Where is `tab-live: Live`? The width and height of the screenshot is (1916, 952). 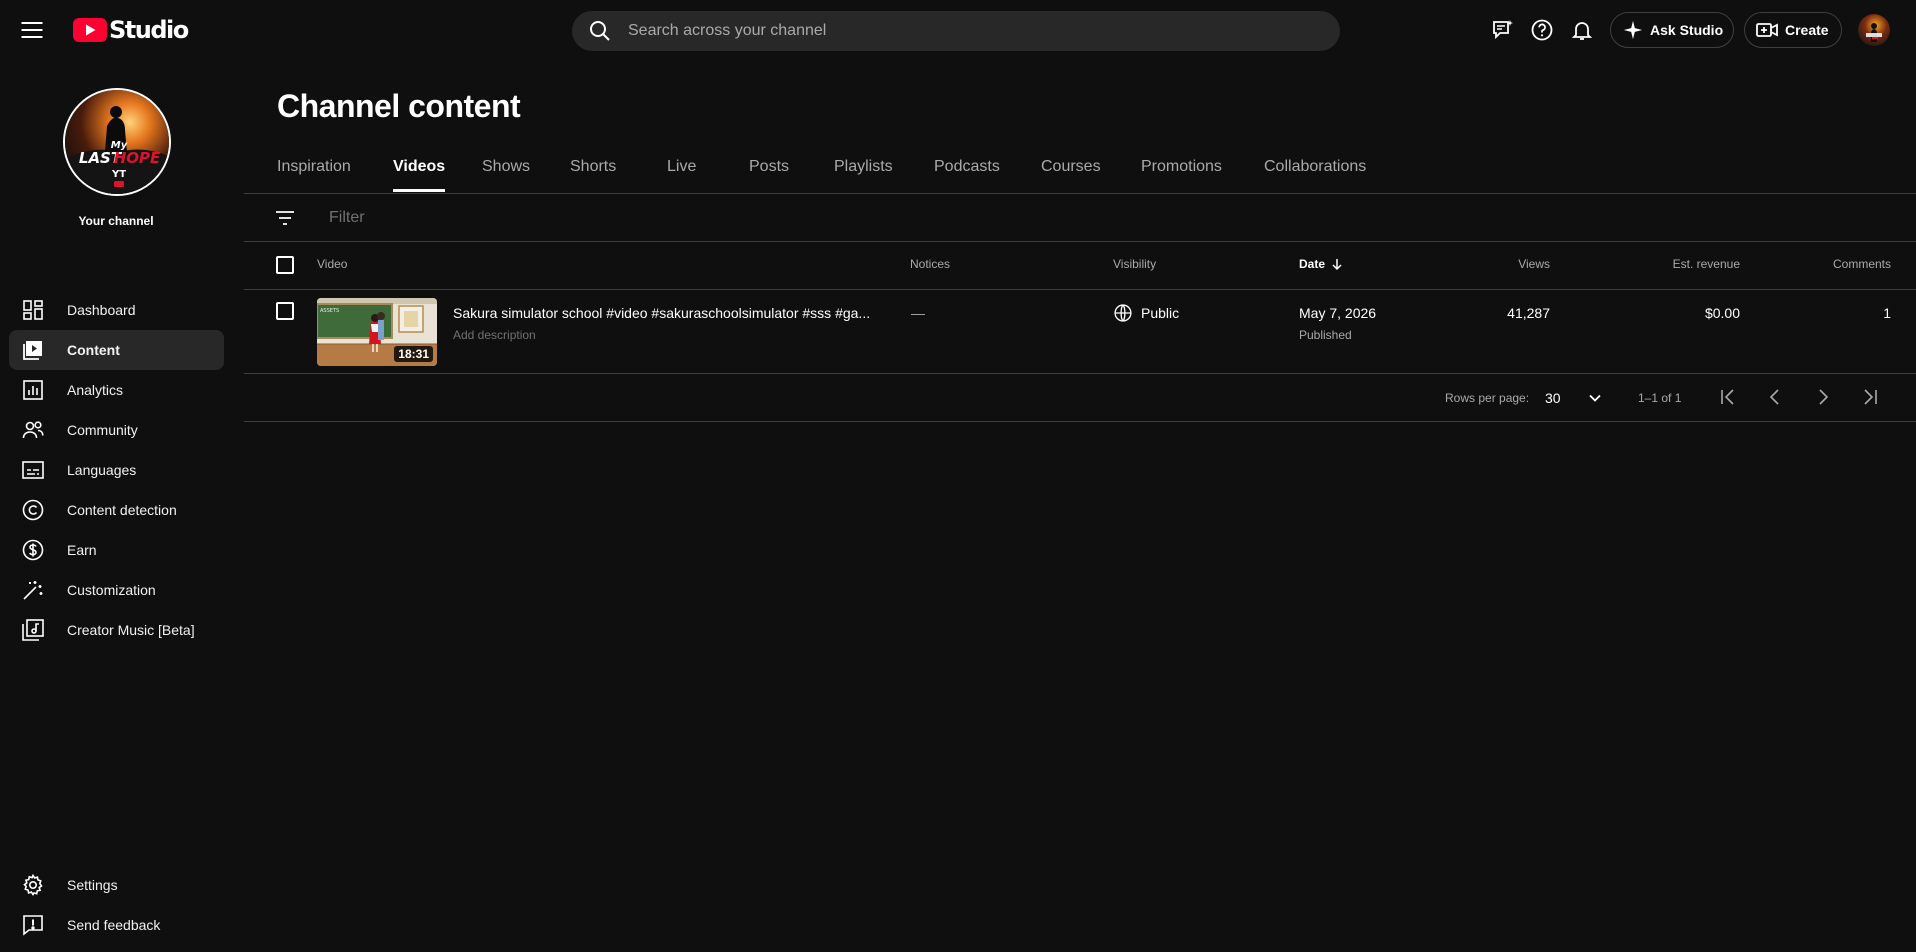
tab-live: Live is located at coordinates (681, 175).